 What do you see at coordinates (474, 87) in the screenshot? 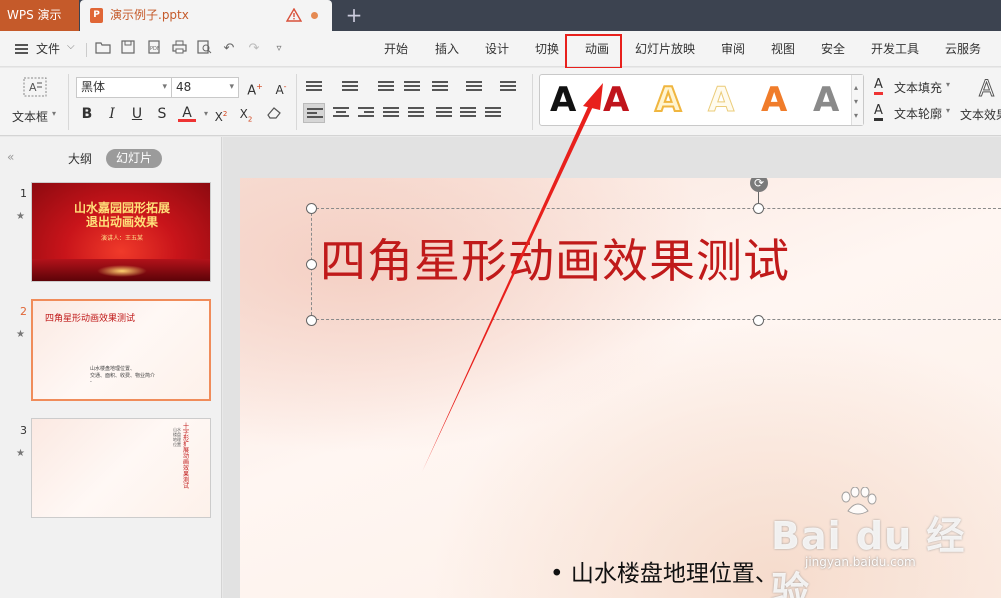
I see `align-text-icon` at bounding box center [474, 87].